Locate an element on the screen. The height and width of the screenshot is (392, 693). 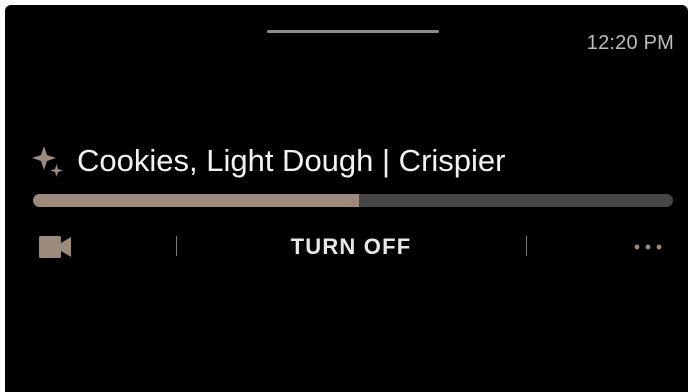
camera-button is located at coordinates (55, 247).